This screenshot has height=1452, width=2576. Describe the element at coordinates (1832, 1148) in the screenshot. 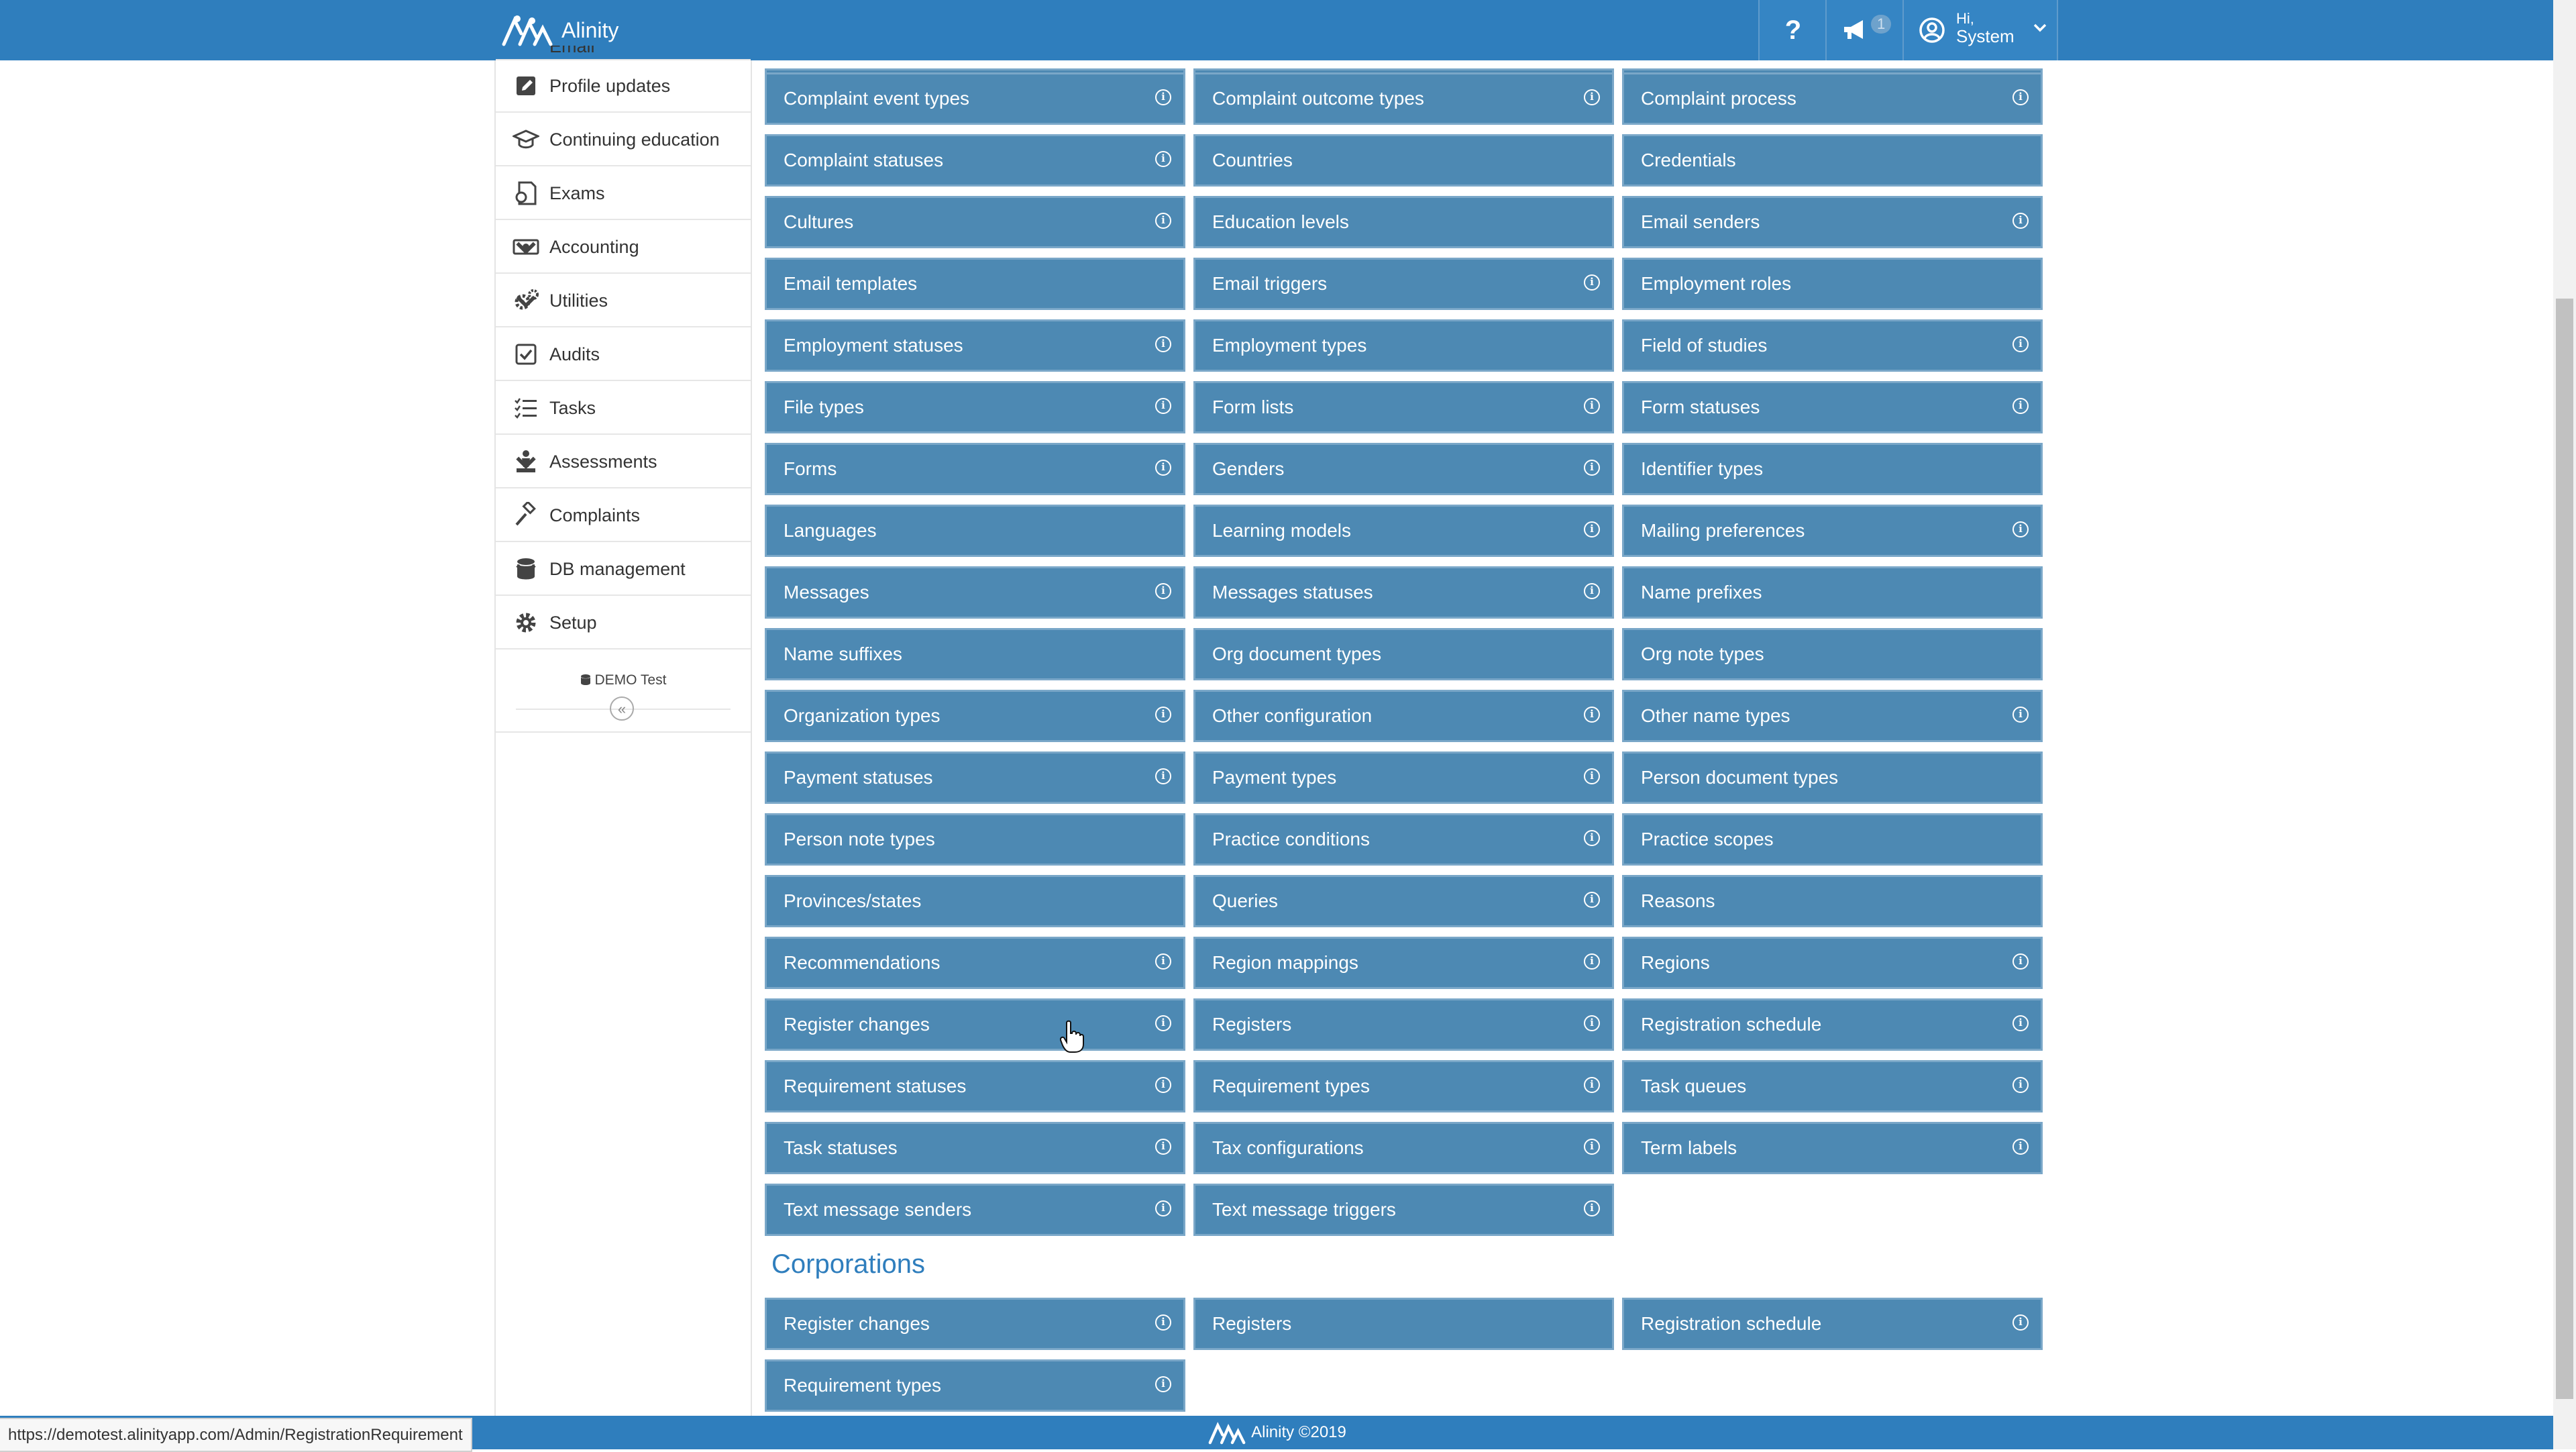

I see `tile-term-labels: Term labels i` at that location.